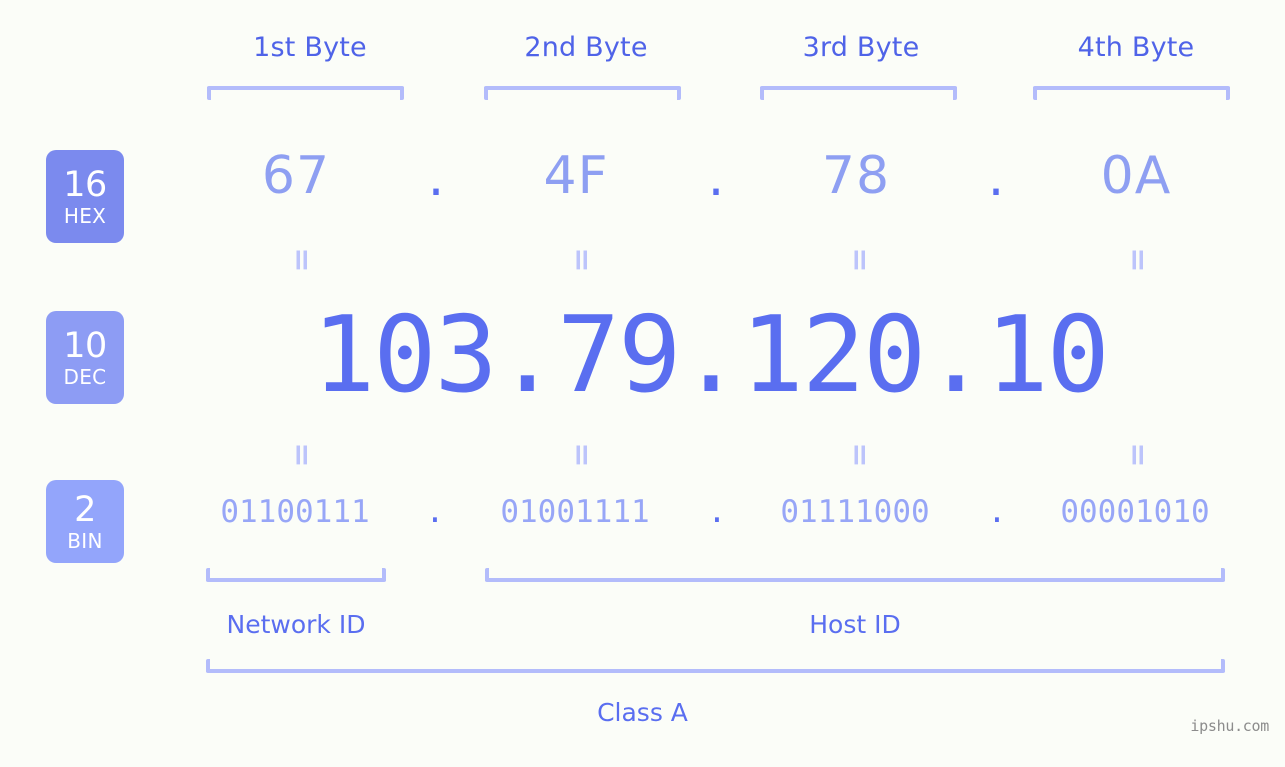 The width and height of the screenshot is (1285, 767). What do you see at coordinates (715, 666) in the screenshot?
I see `class-bracket` at bounding box center [715, 666].